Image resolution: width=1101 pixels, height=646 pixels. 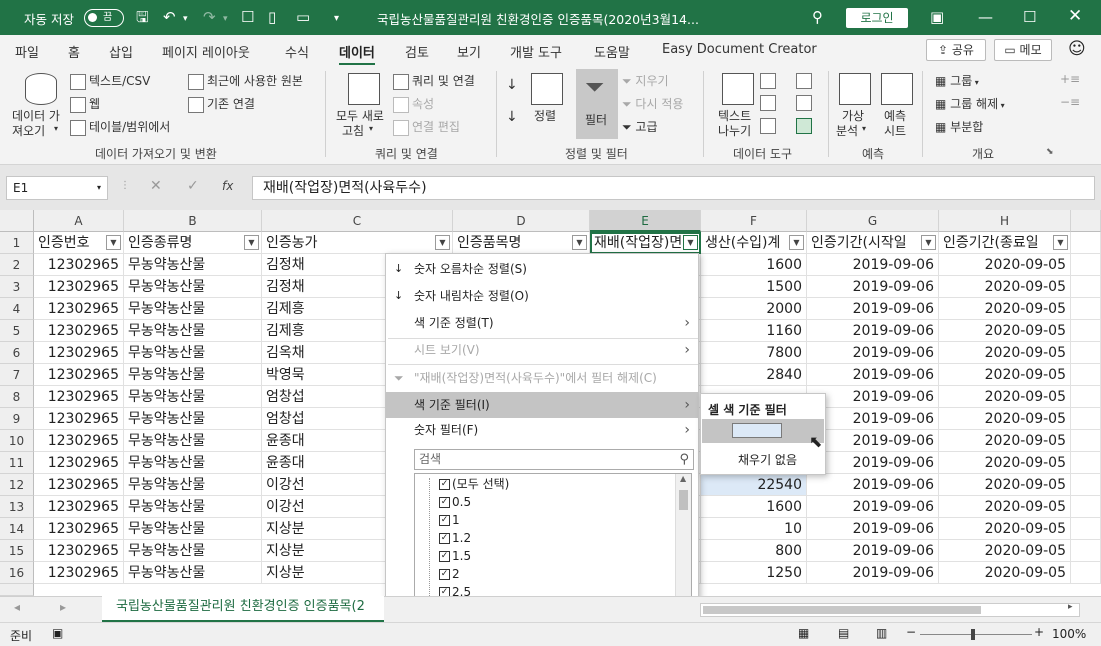 What do you see at coordinates (110, 81) in the screenshot?
I see `text-csv-button: 텍스트/CSV` at bounding box center [110, 81].